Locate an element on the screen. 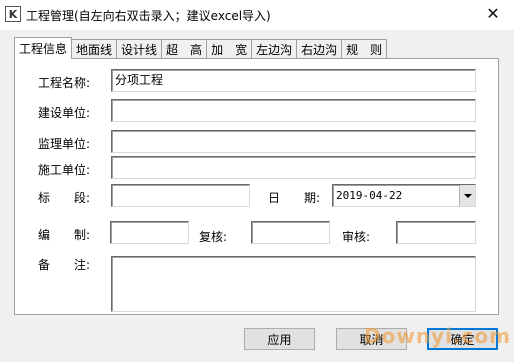  date-picker: 2019-04-22 is located at coordinates (404, 195).